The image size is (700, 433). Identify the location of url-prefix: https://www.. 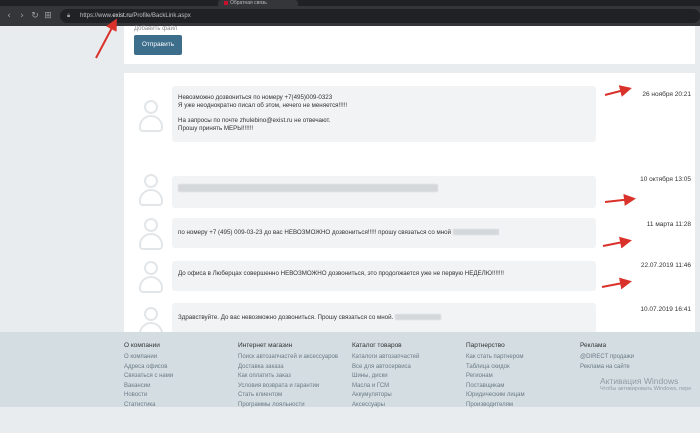
(96, 16).